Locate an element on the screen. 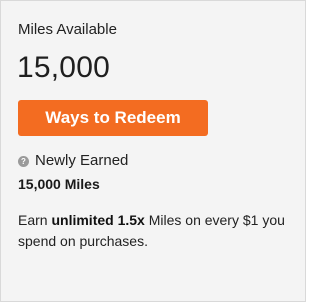 This screenshot has width=320, height=302. newly-earned-value: 15,000 Miles is located at coordinates (59, 184).